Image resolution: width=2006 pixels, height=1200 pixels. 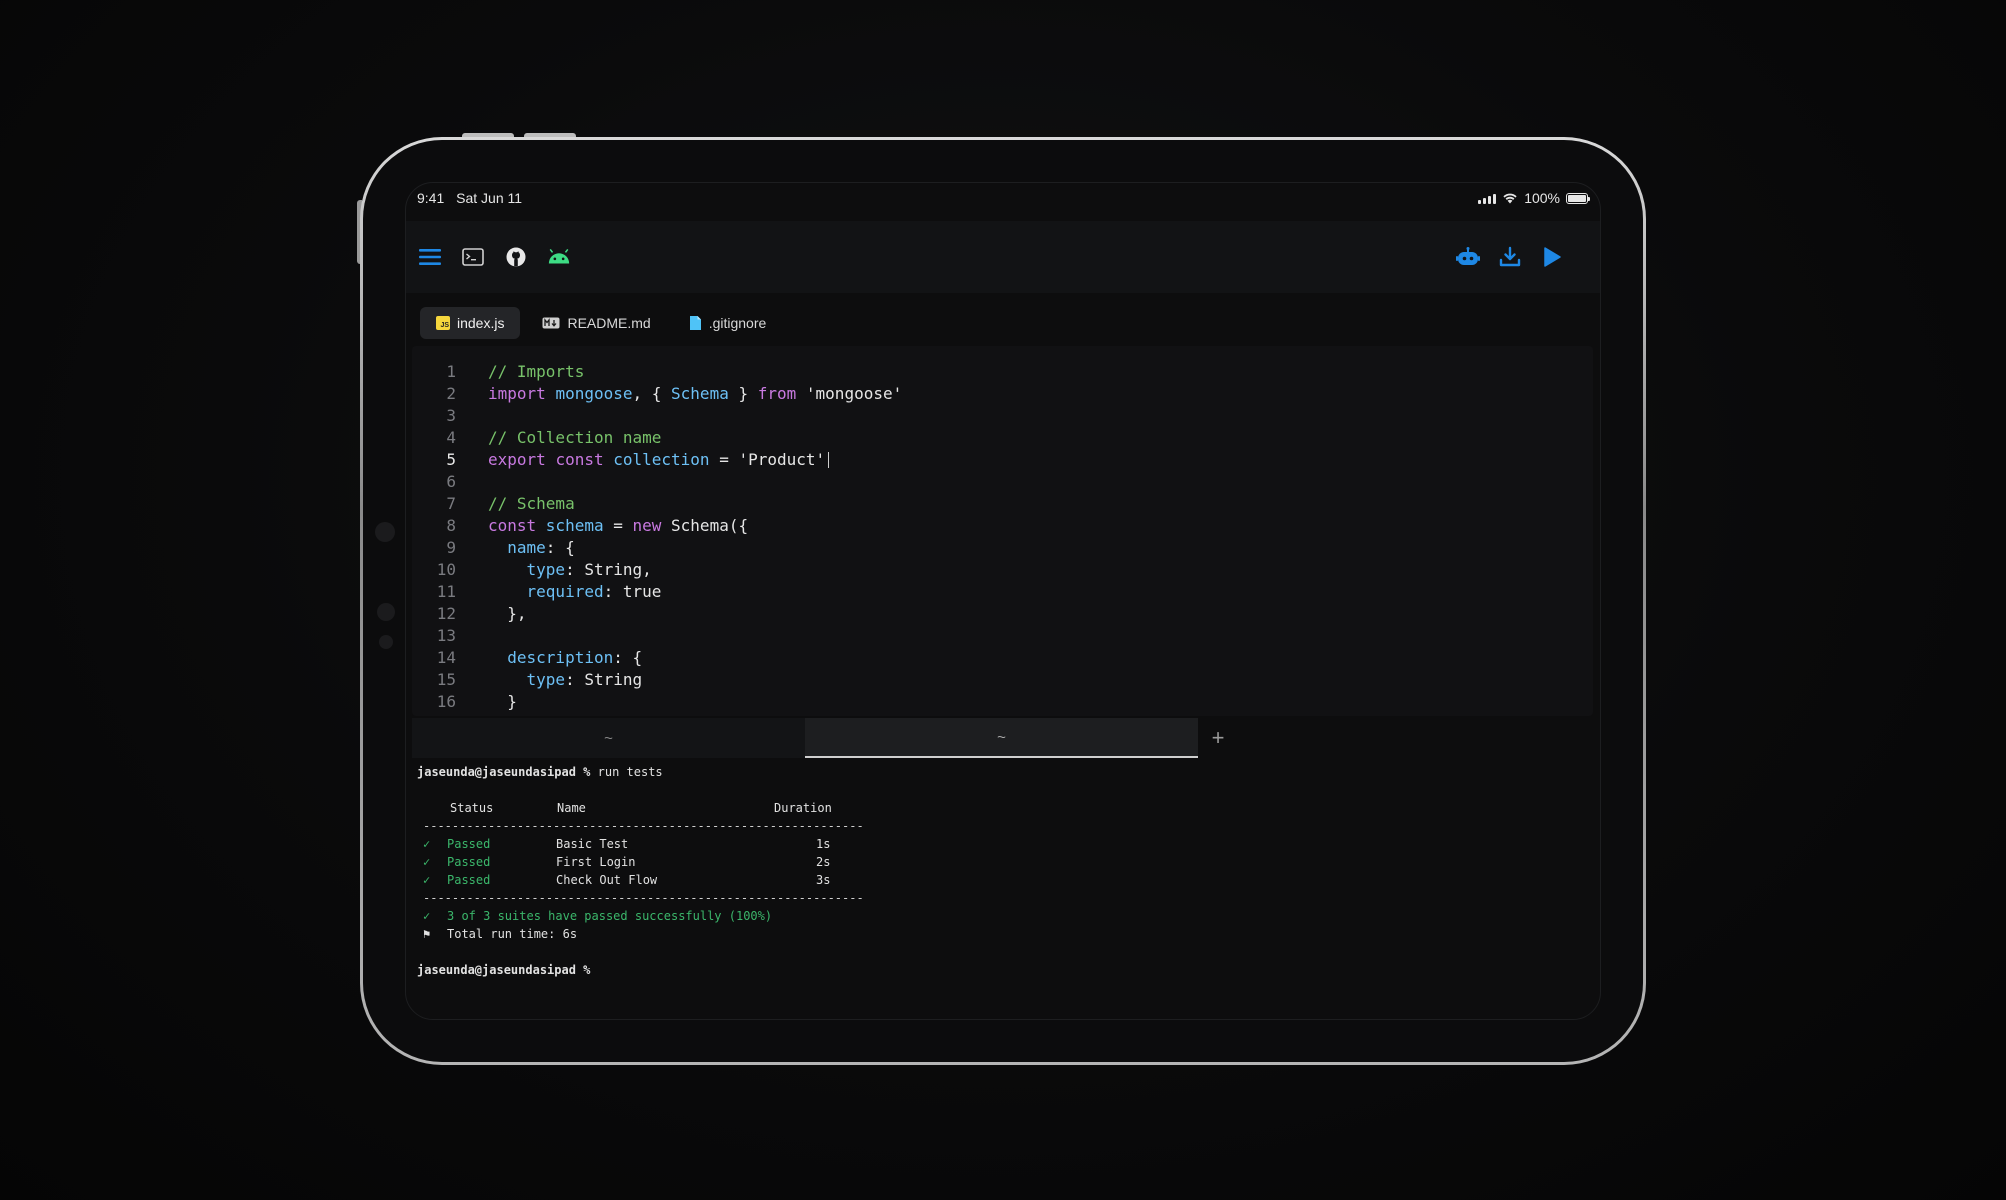 I want to click on terminal-tab-2: ~, so click(x=1001, y=738).